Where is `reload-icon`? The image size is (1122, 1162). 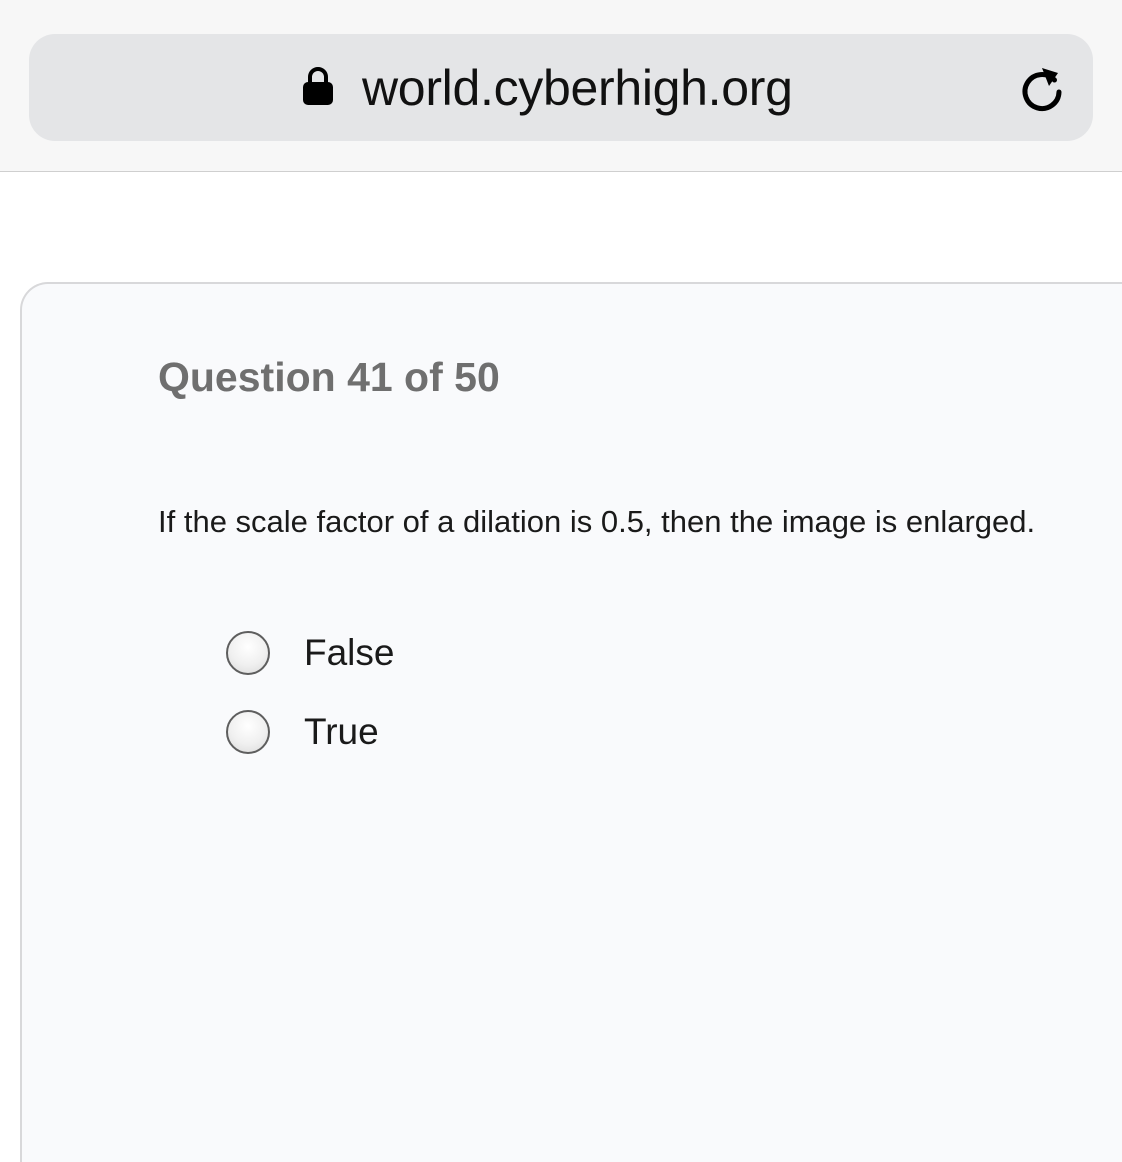 reload-icon is located at coordinates (1042, 88).